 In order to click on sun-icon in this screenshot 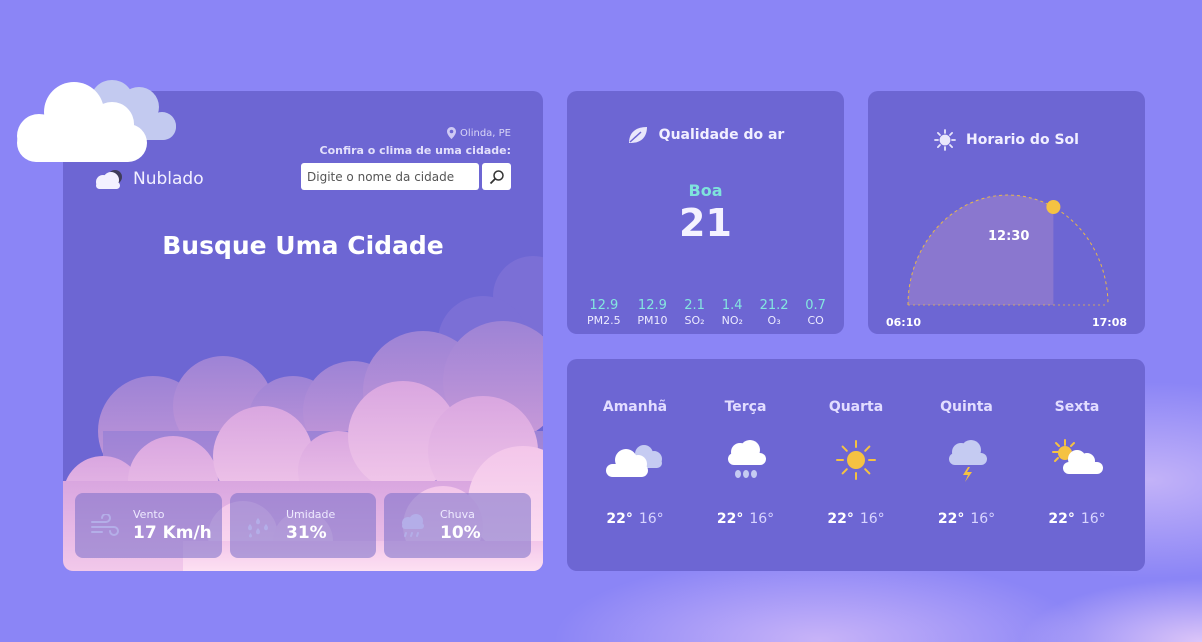, I will do `click(945, 140)`.